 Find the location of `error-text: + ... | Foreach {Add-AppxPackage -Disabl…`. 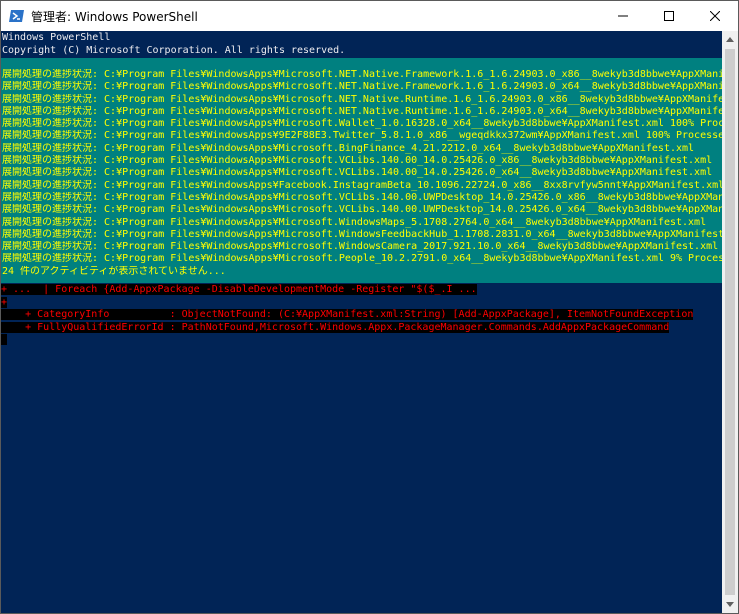

error-text: + ... | Foreach {Add-AppxPackage -Disabl… is located at coordinates (239, 289).